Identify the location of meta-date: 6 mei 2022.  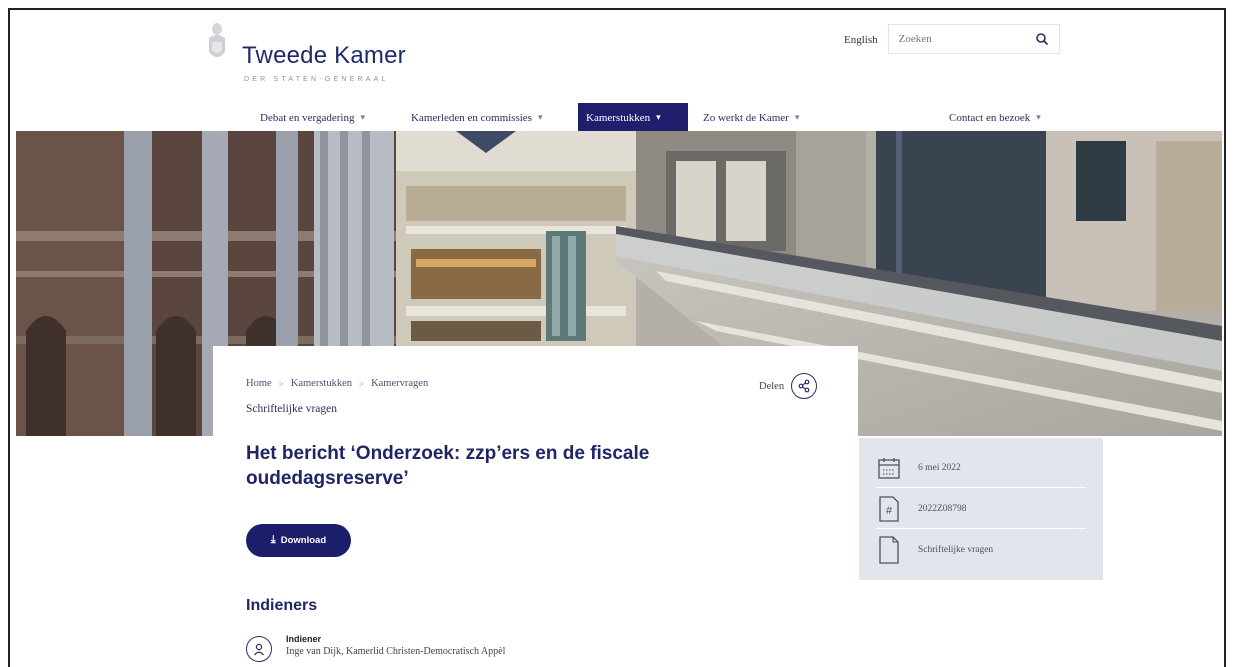
(939, 467).